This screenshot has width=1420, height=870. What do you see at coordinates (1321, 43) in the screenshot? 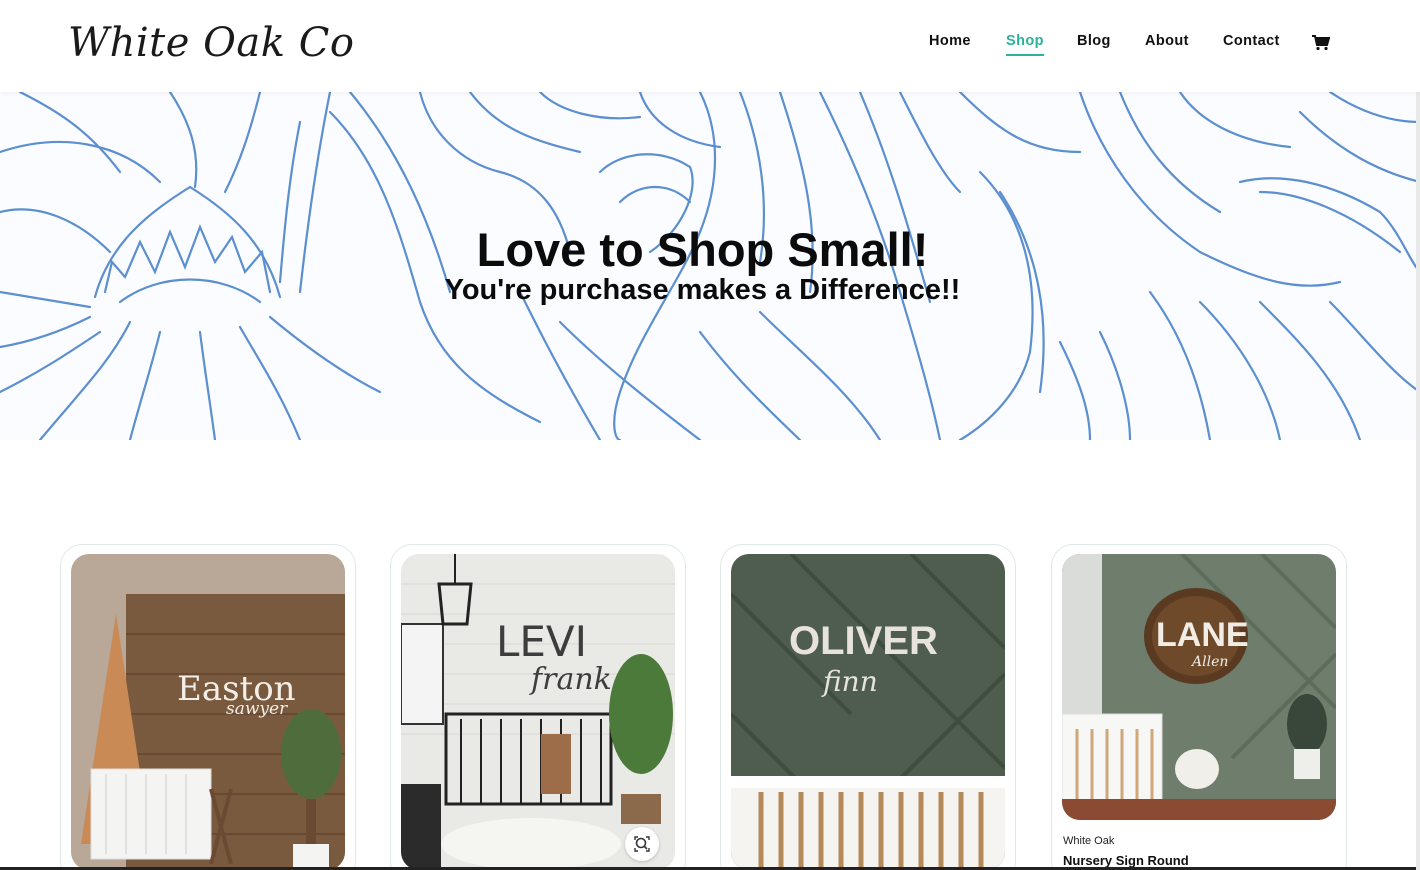
I see `shopping-cart-icon` at bounding box center [1321, 43].